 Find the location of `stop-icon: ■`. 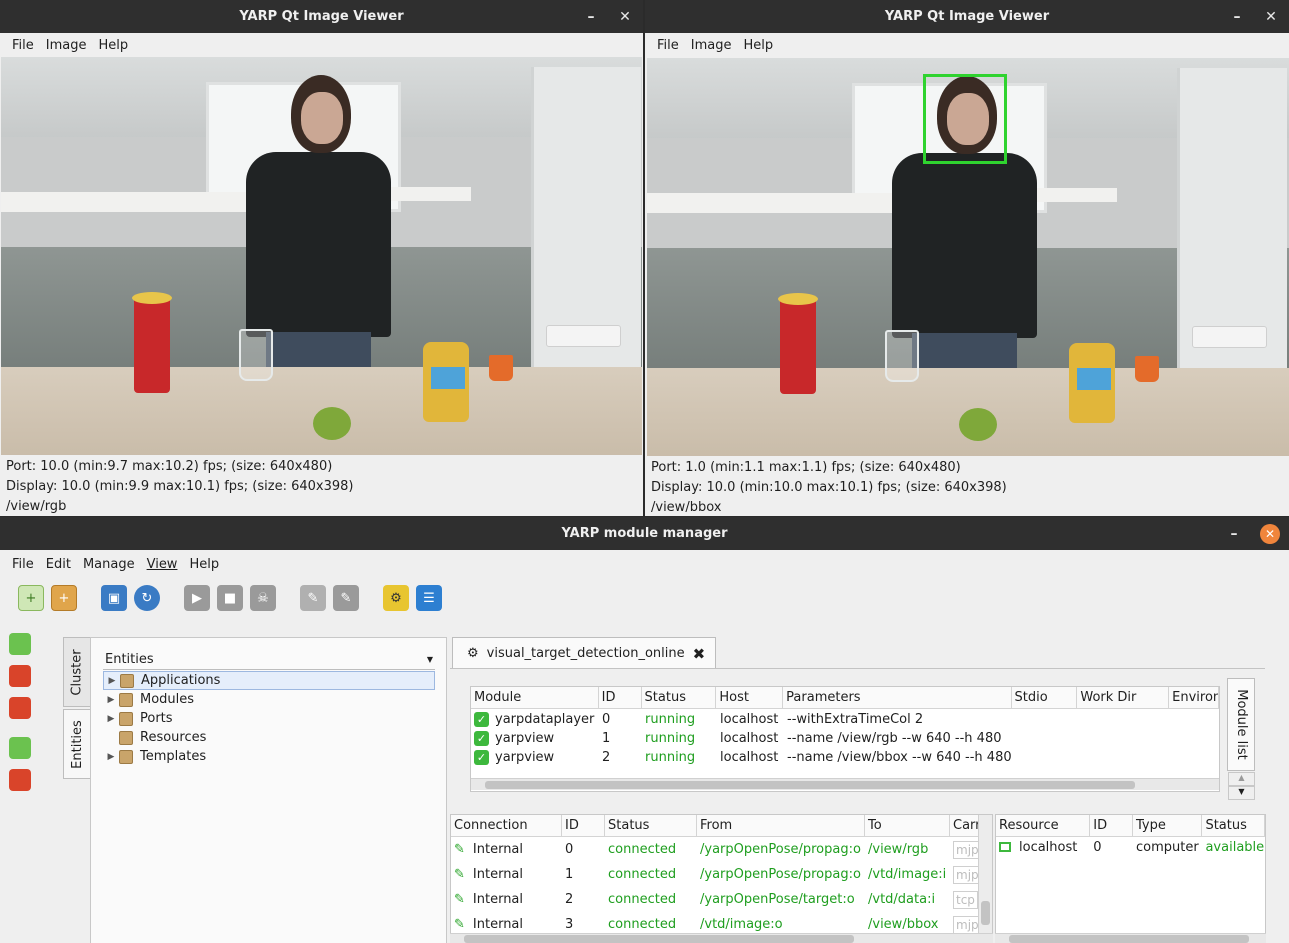

stop-icon: ■ is located at coordinates (230, 598).